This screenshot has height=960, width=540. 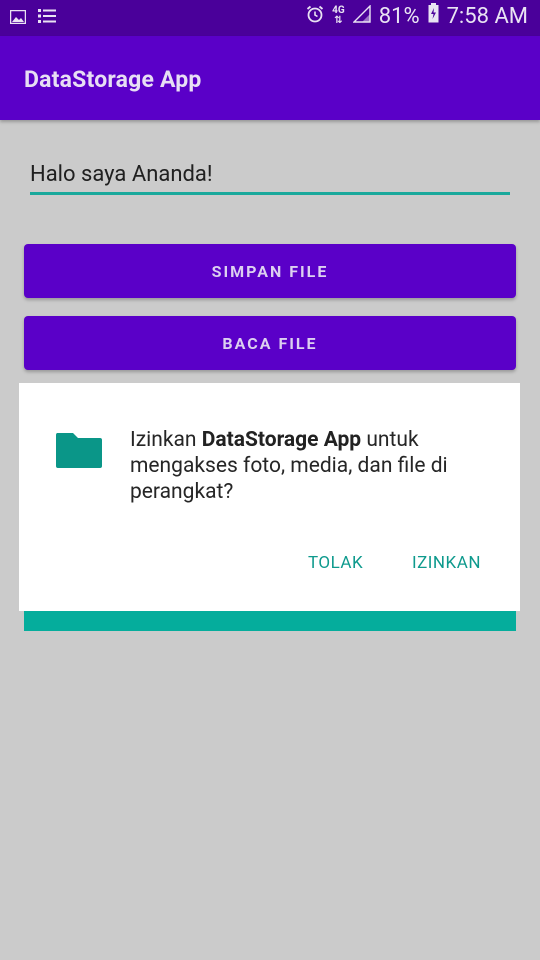 What do you see at coordinates (281, 440) in the screenshot?
I see `dialog-app-name: DataStorage App` at bounding box center [281, 440].